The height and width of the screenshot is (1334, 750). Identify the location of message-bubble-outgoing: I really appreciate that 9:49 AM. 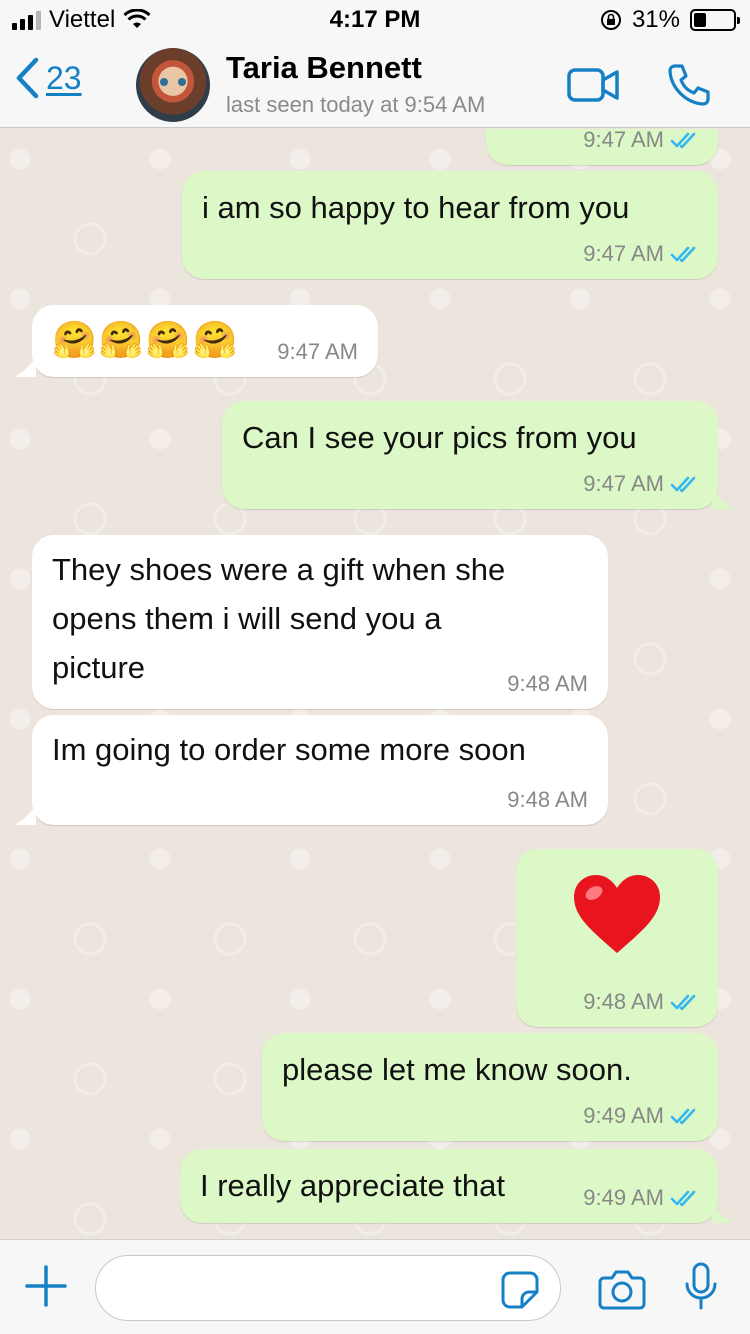
(449, 1186).